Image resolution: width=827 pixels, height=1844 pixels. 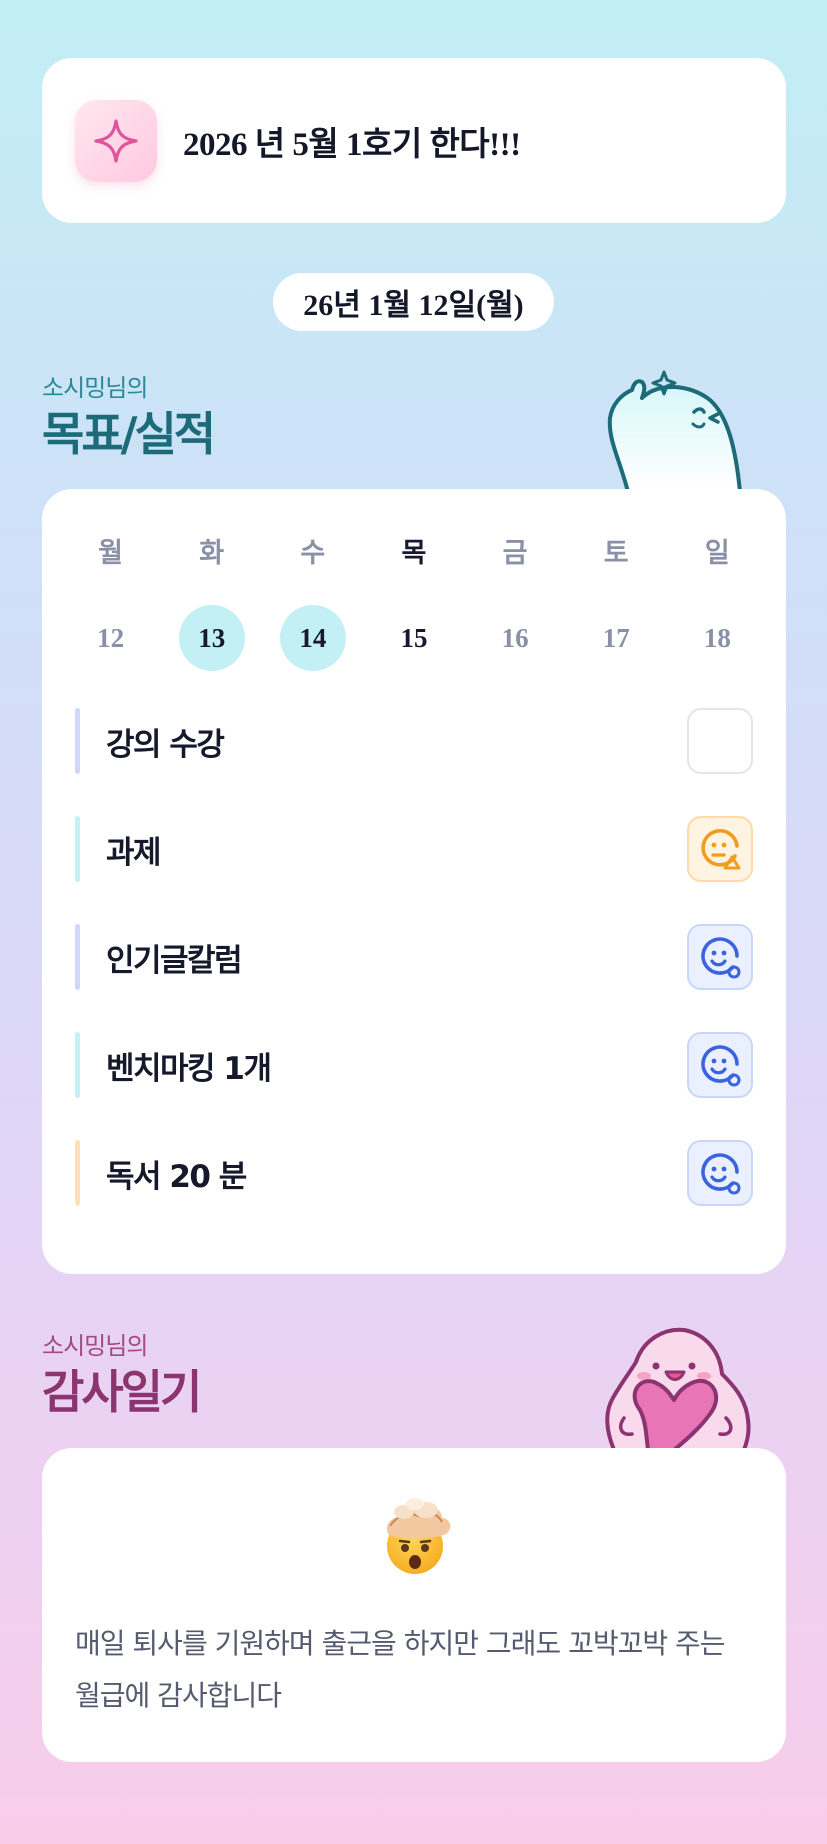 What do you see at coordinates (678, 1388) in the screenshot?
I see `mascot-heart-icon` at bounding box center [678, 1388].